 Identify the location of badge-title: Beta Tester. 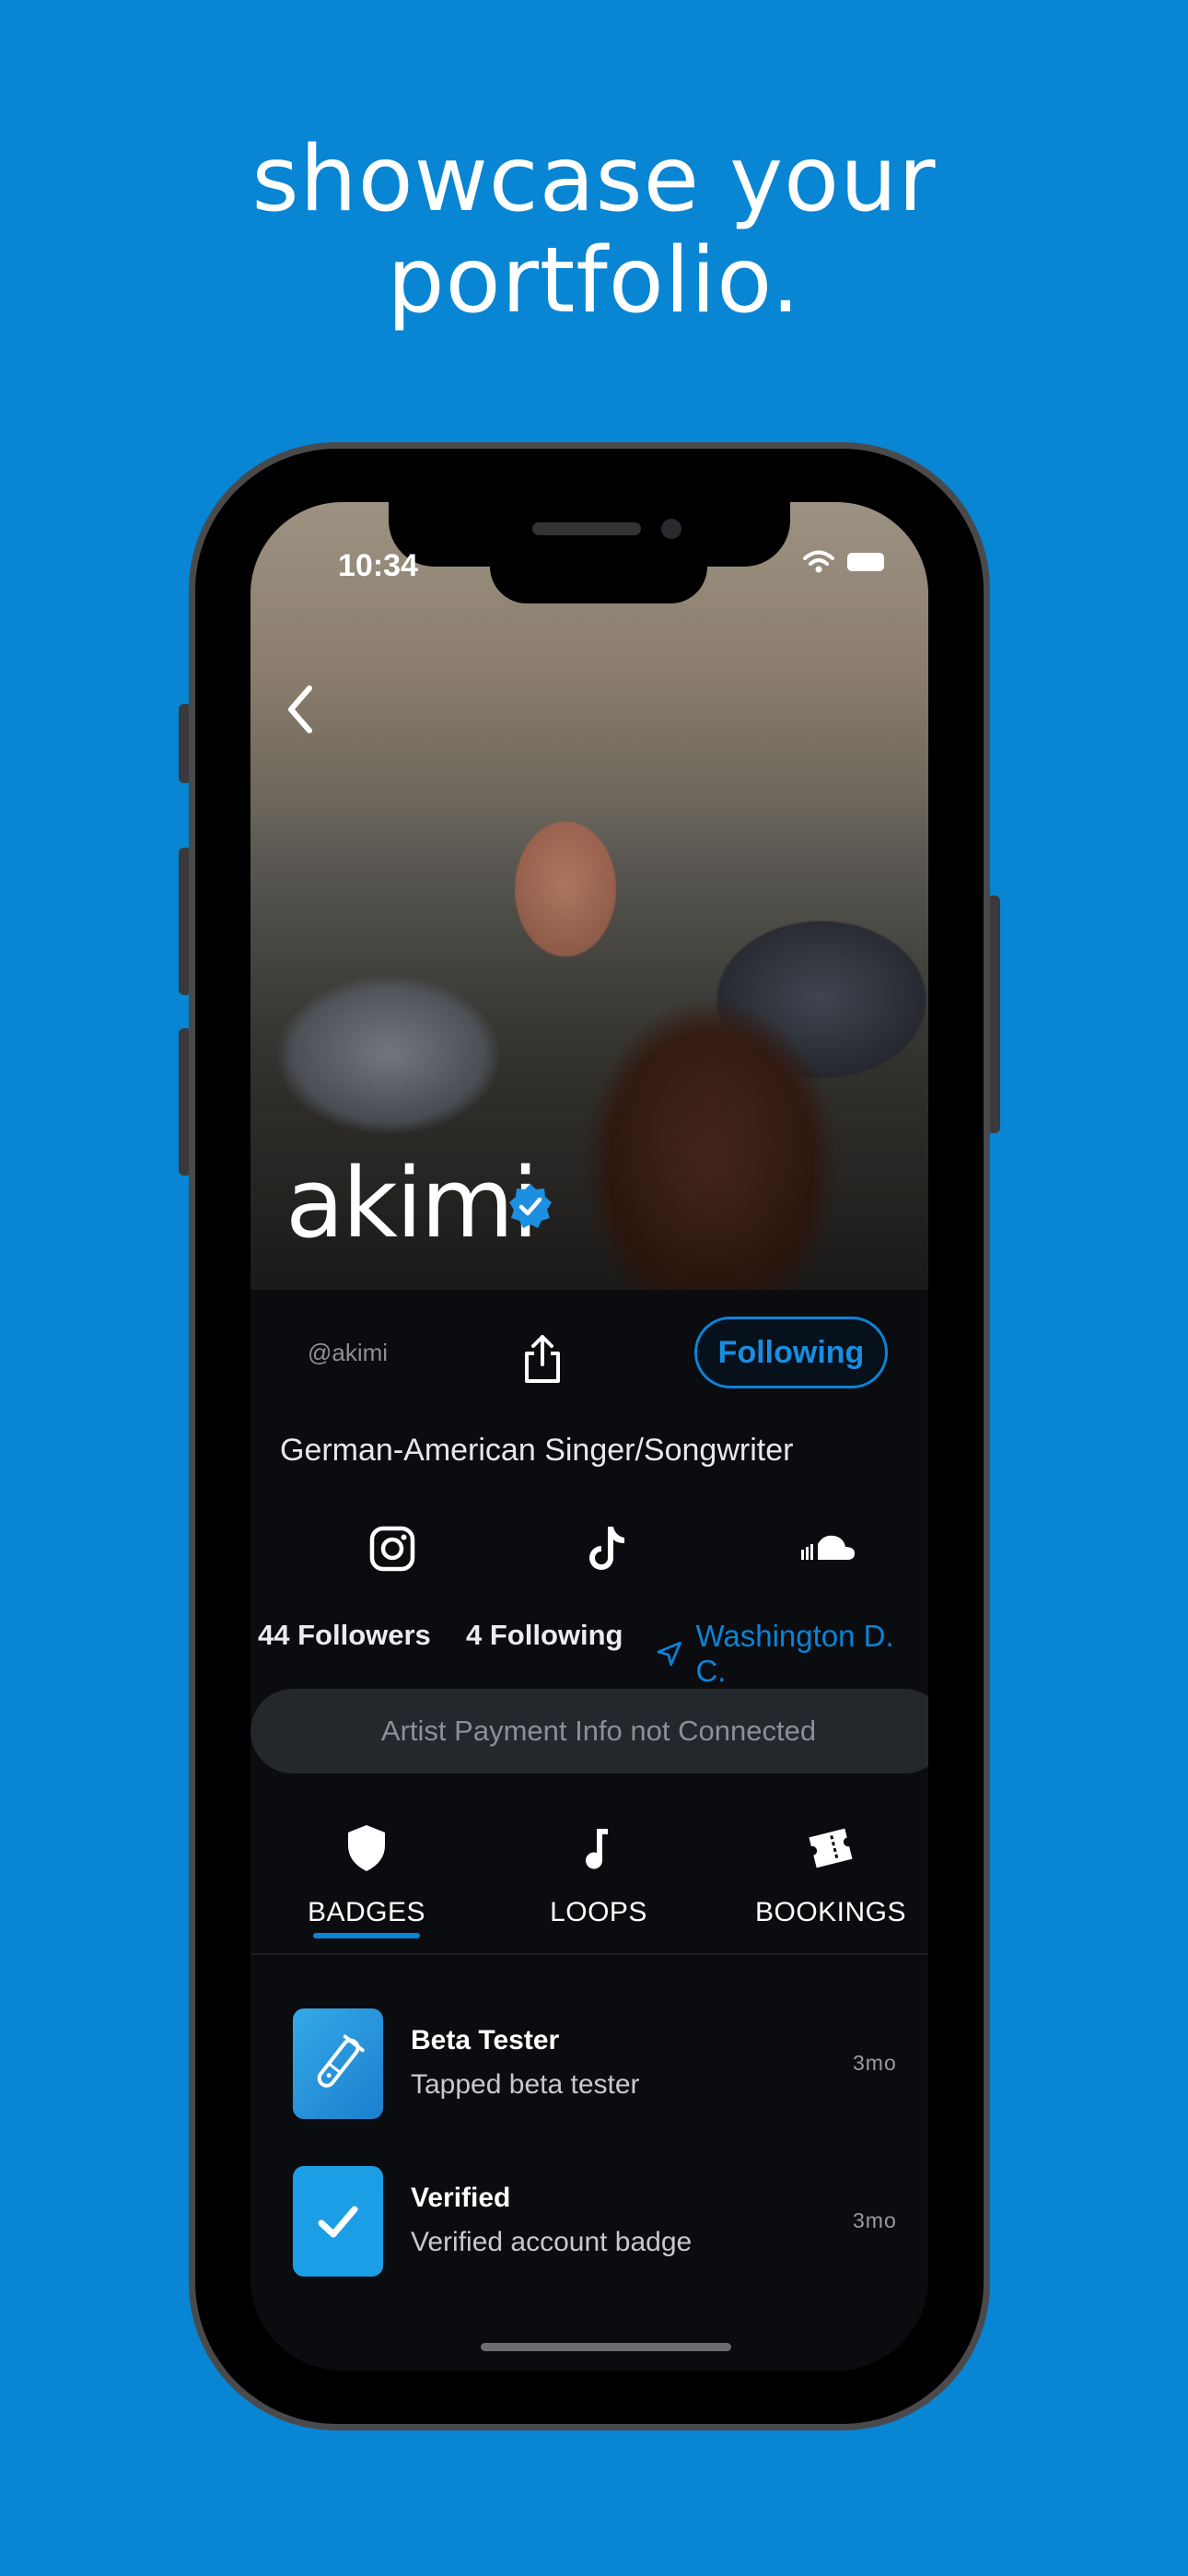
(485, 2040).